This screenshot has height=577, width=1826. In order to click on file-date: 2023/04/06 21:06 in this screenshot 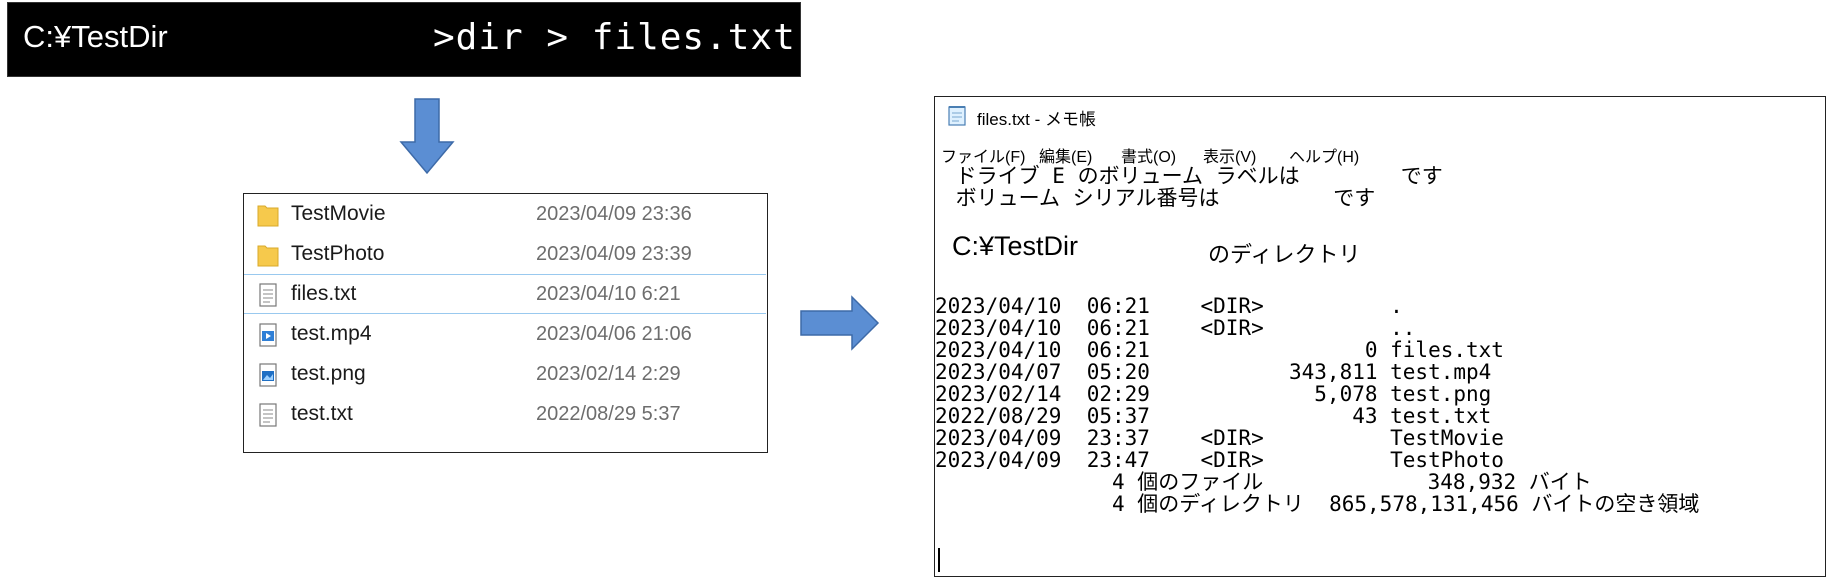, I will do `click(614, 334)`.